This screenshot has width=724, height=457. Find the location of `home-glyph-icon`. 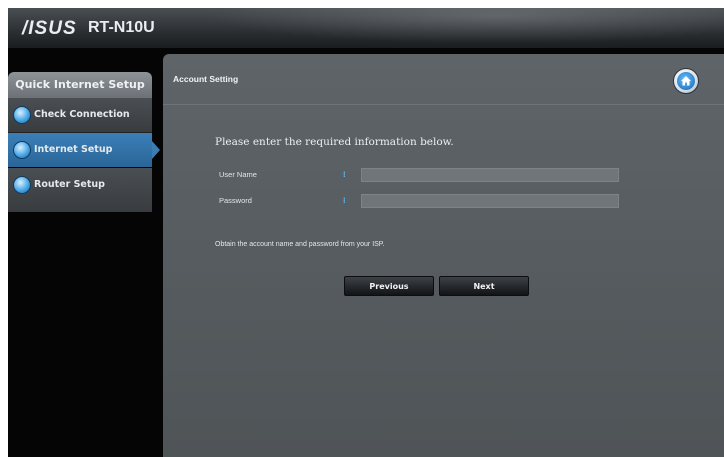

home-glyph-icon is located at coordinates (686, 81).